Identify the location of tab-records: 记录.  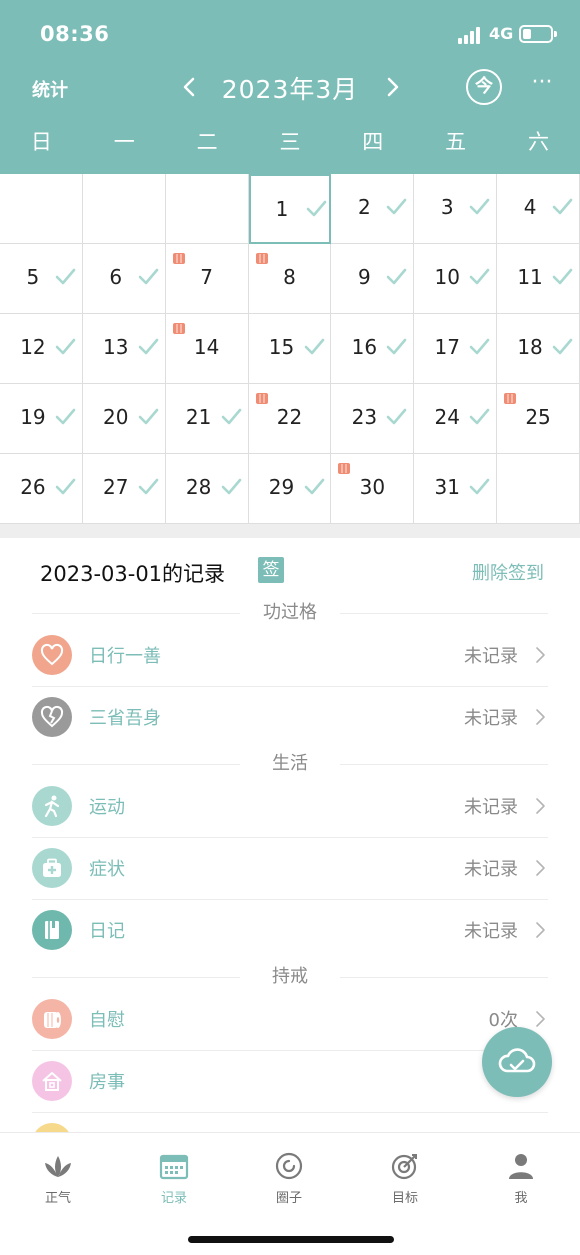
(174, 1181).